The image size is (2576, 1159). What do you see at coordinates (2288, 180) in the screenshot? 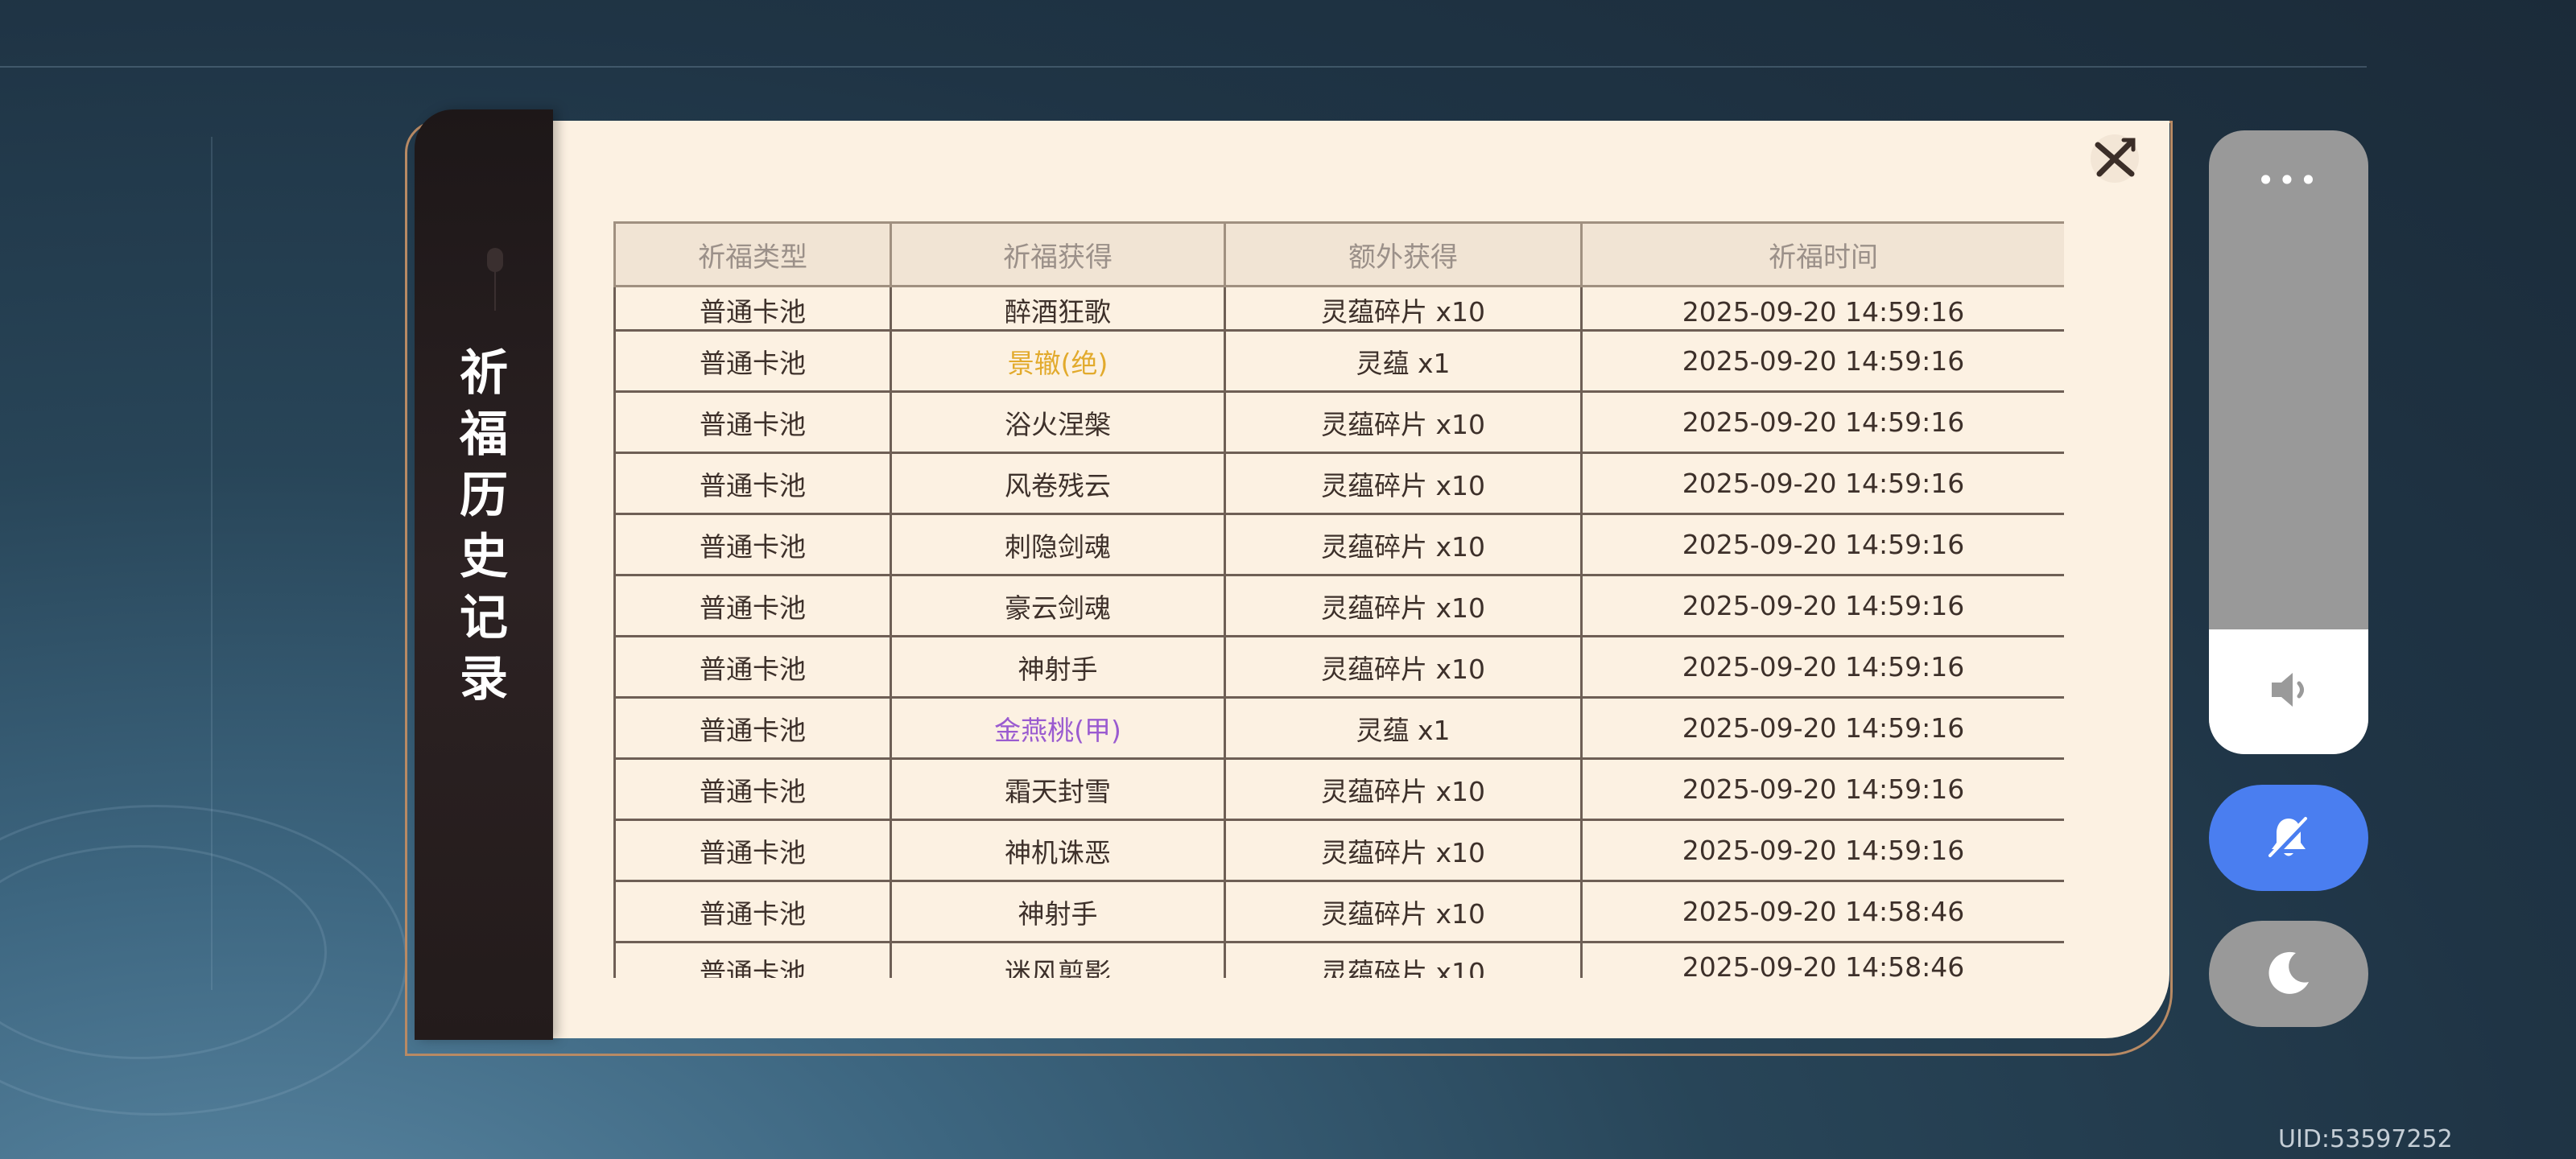
I see `more-icon: •••` at bounding box center [2288, 180].